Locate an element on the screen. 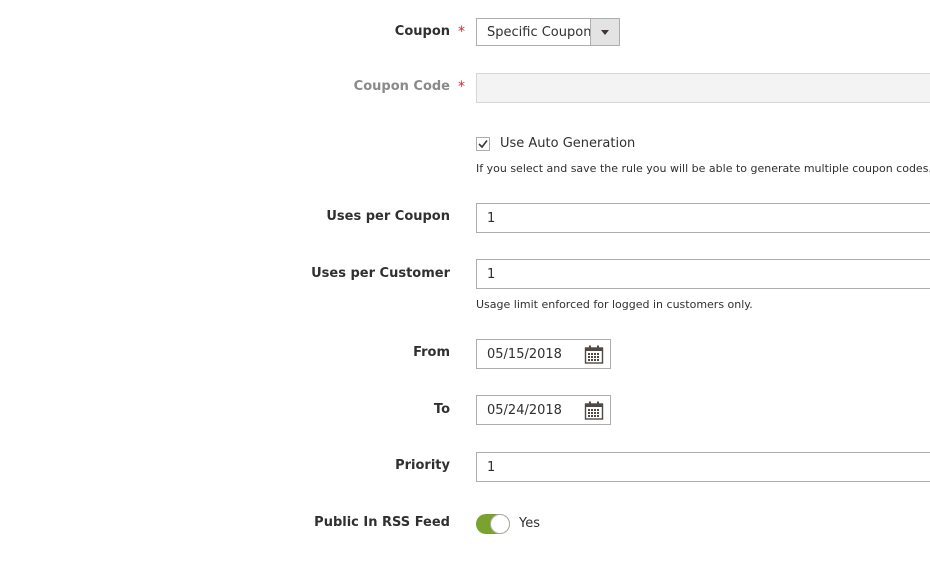  coupon-select: Specific Coupon is located at coordinates (548, 32).